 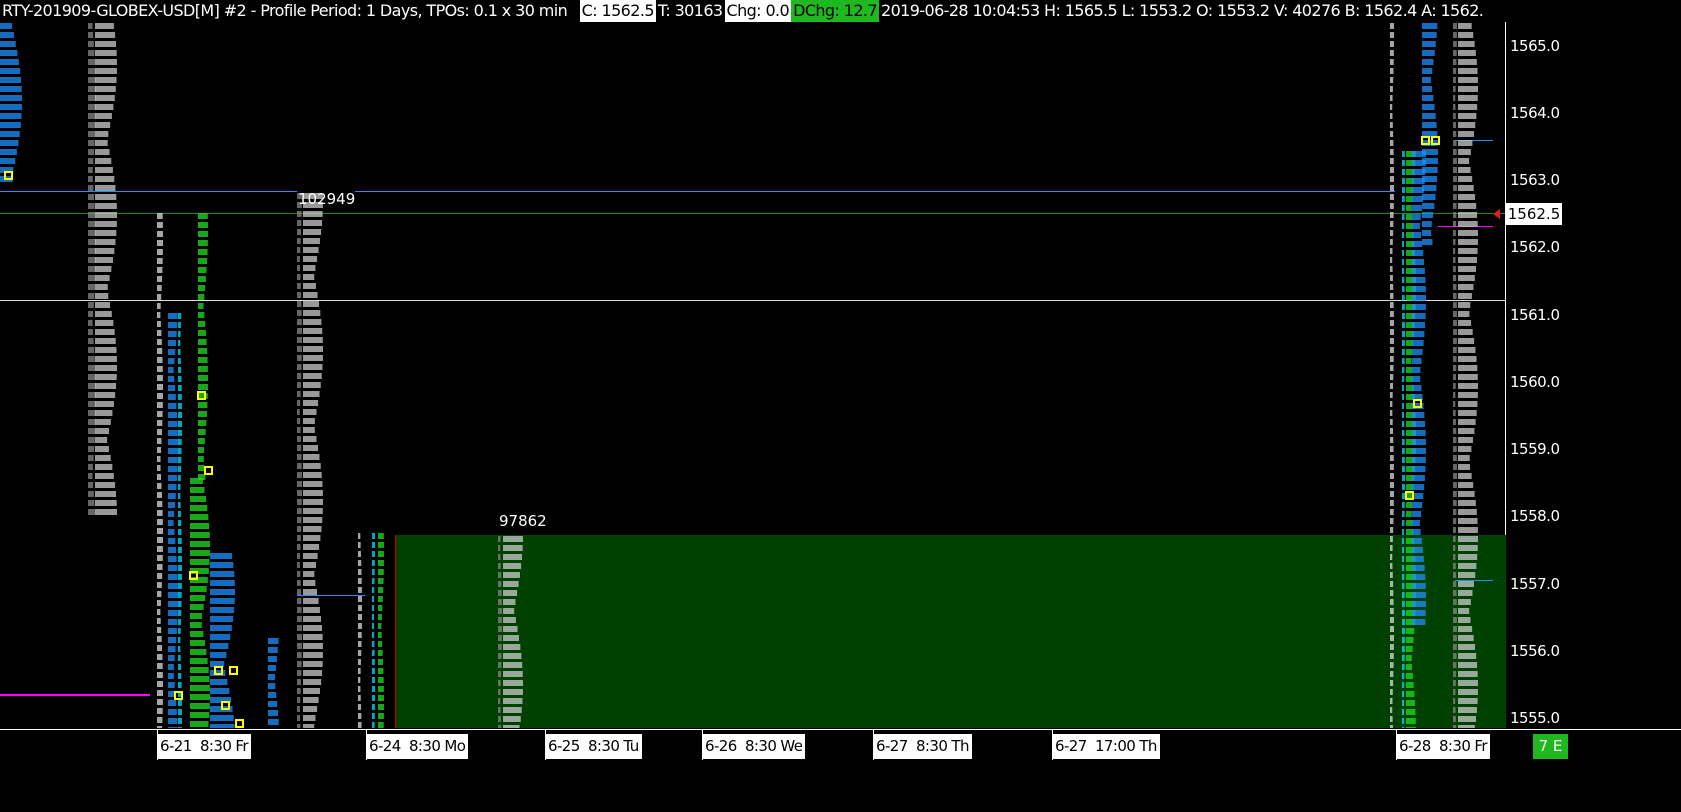 I want to click on price-tick: 1560.0, so click(x=1535, y=382).